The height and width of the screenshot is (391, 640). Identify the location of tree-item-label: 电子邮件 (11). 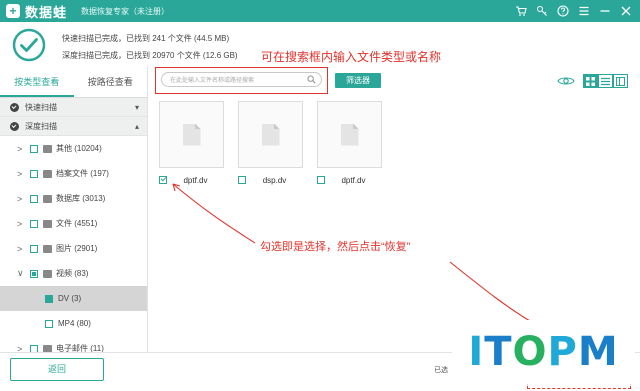
(80, 348).